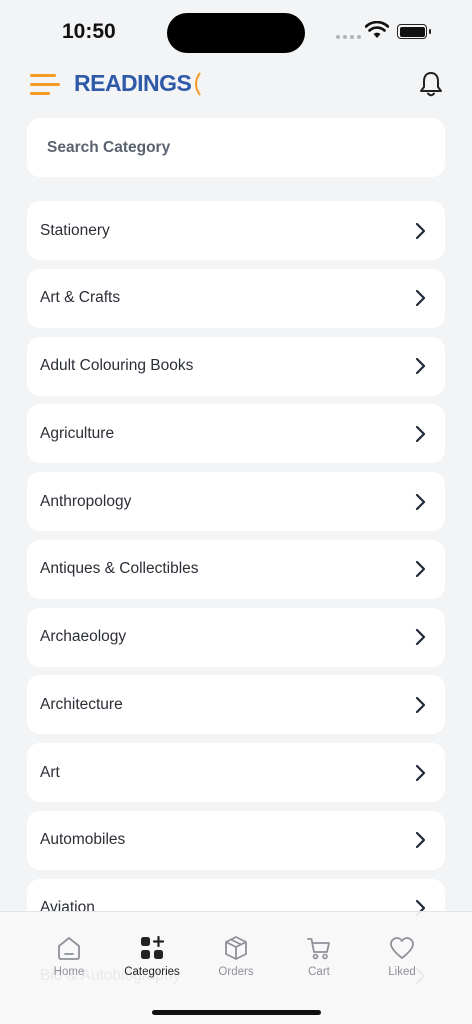 This screenshot has height=1024, width=472. I want to click on package-icon, so click(236, 948).